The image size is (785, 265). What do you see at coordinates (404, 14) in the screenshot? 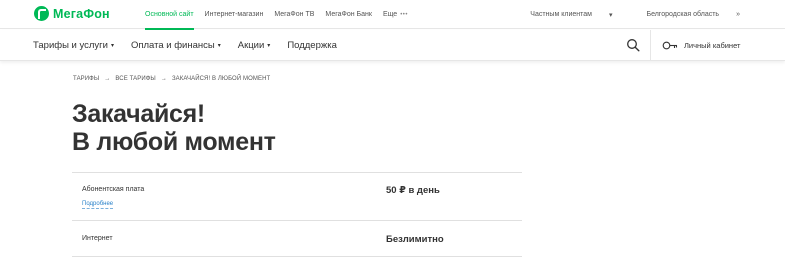
I see `more-dots-icon: •••` at bounding box center [404, 14].